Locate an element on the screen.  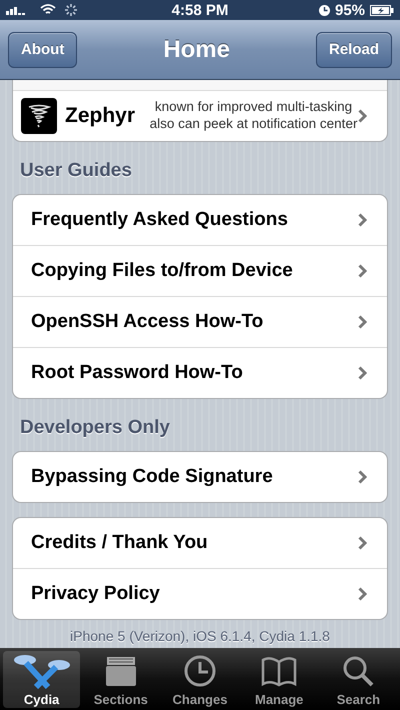
tab-item: Manage is located at coordinates (279, 679).